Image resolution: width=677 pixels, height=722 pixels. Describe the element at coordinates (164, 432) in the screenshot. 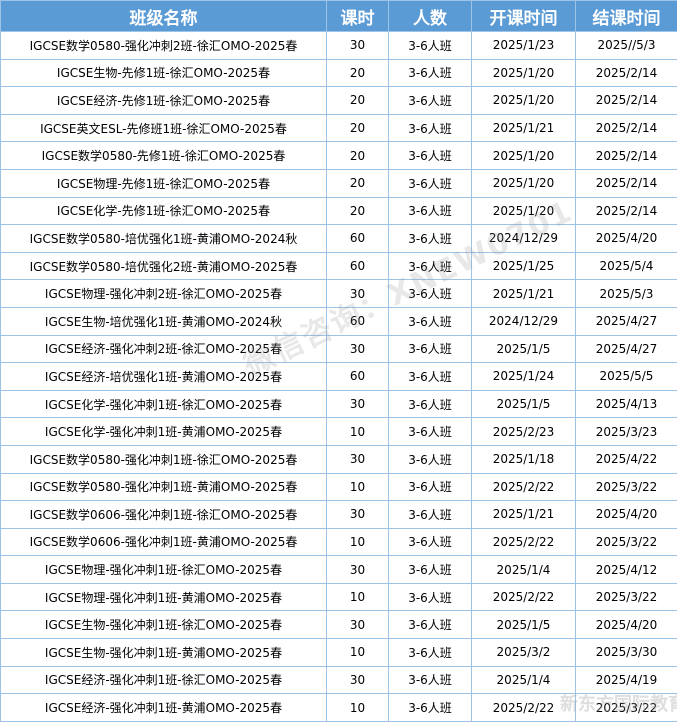

I see `cell-class-name: IGCSE化学-强化冲刺1班-黄浦OMO-2025春` at that location.